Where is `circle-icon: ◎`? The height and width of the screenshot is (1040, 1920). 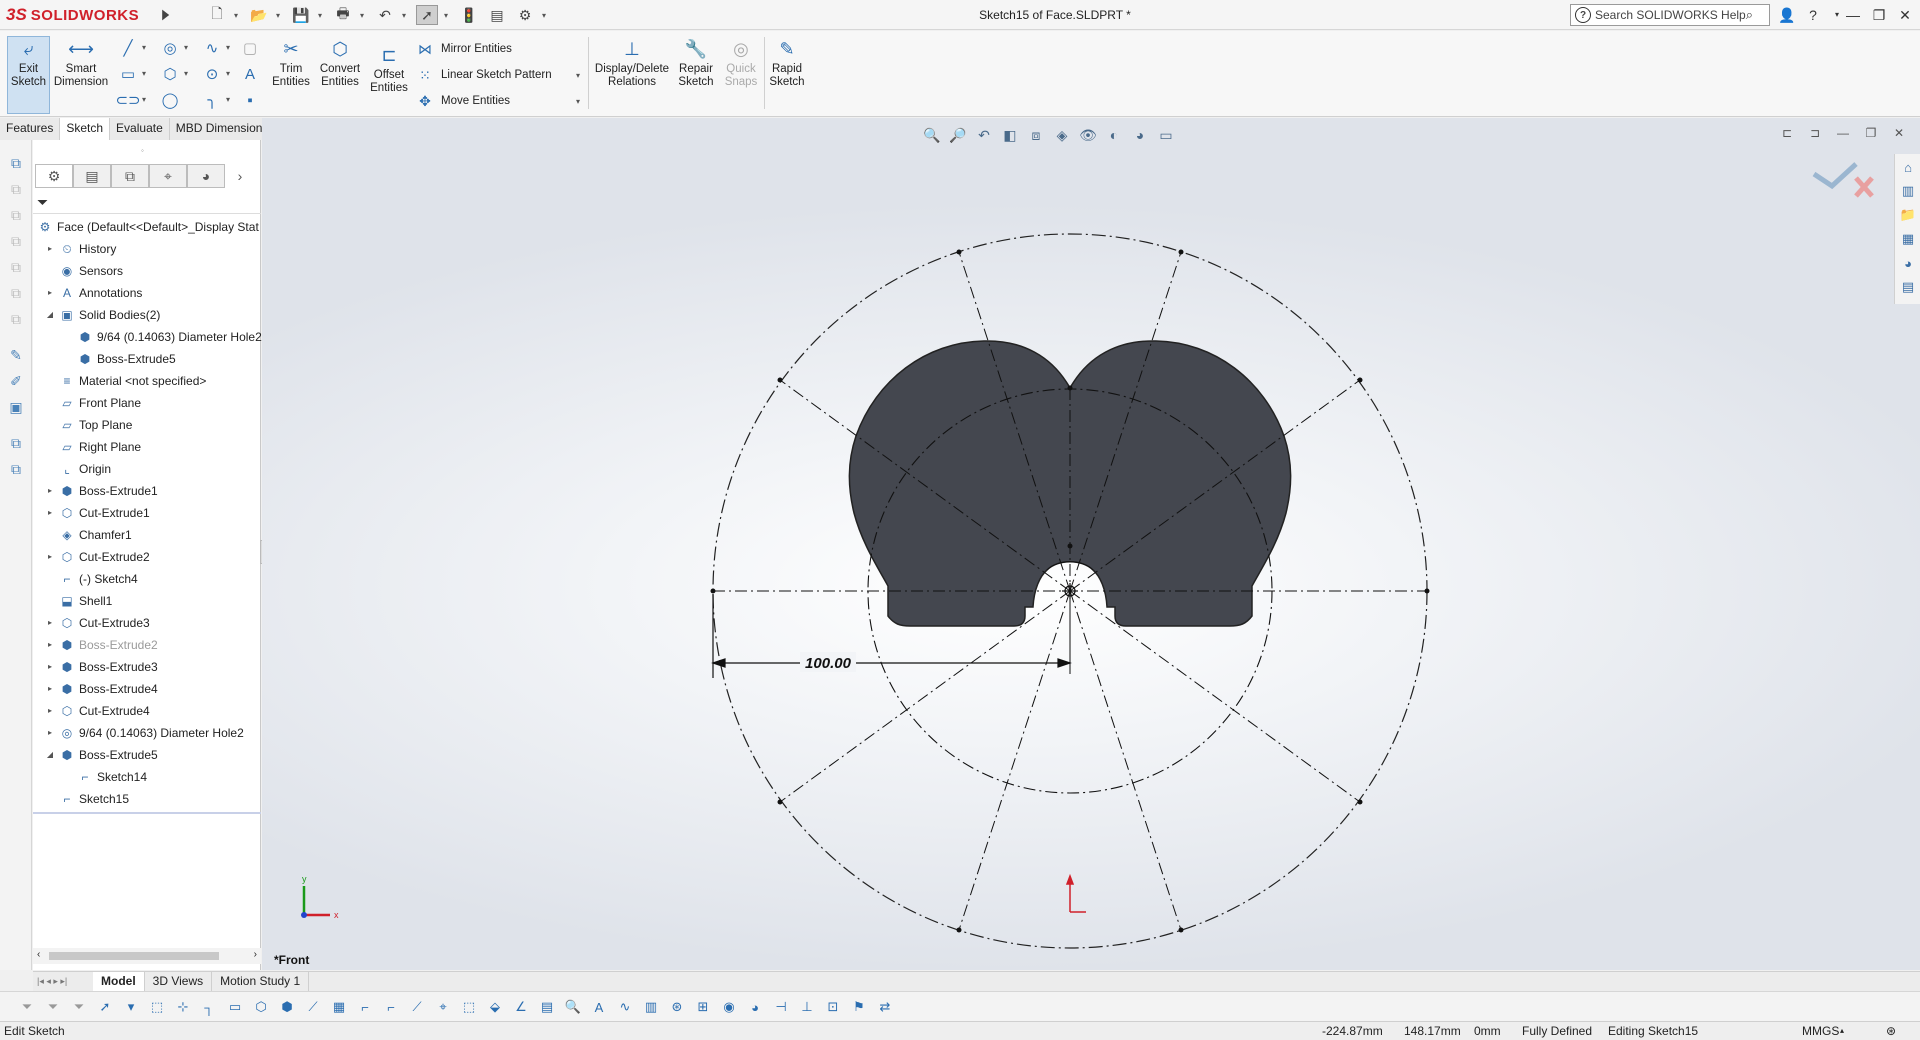 circle-icon: ◎ is located at coordinates (170, 48).